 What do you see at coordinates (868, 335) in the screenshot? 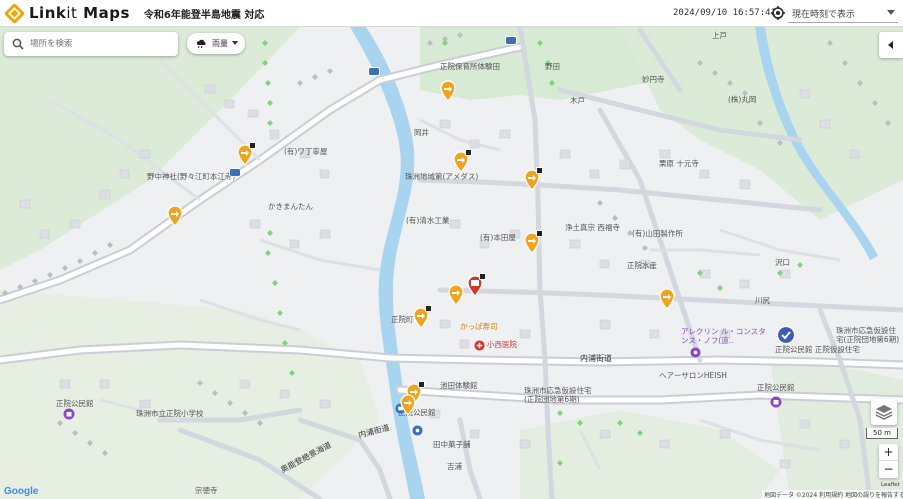
I see `label-suzu-fire: 珠洲市応急仮設住宅(正院団地第6期)` at bounding box center [868, 335].